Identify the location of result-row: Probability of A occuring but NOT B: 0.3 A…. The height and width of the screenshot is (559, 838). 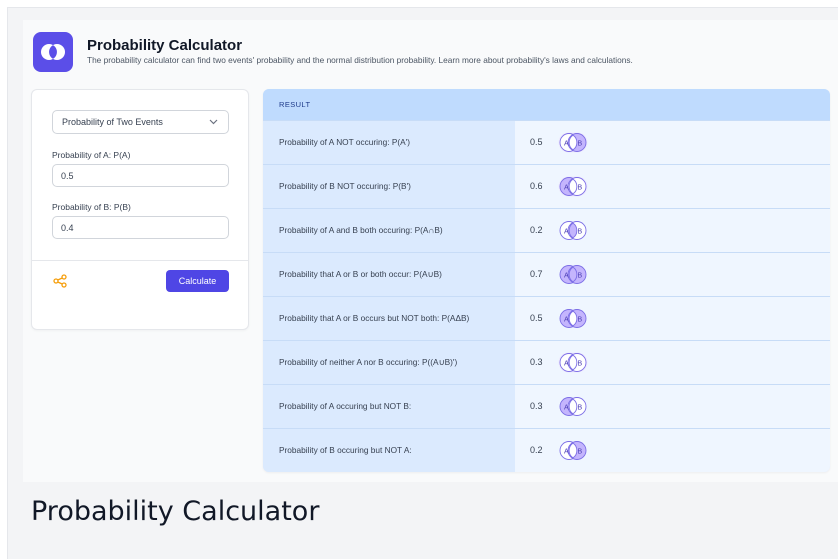
(546, 406).